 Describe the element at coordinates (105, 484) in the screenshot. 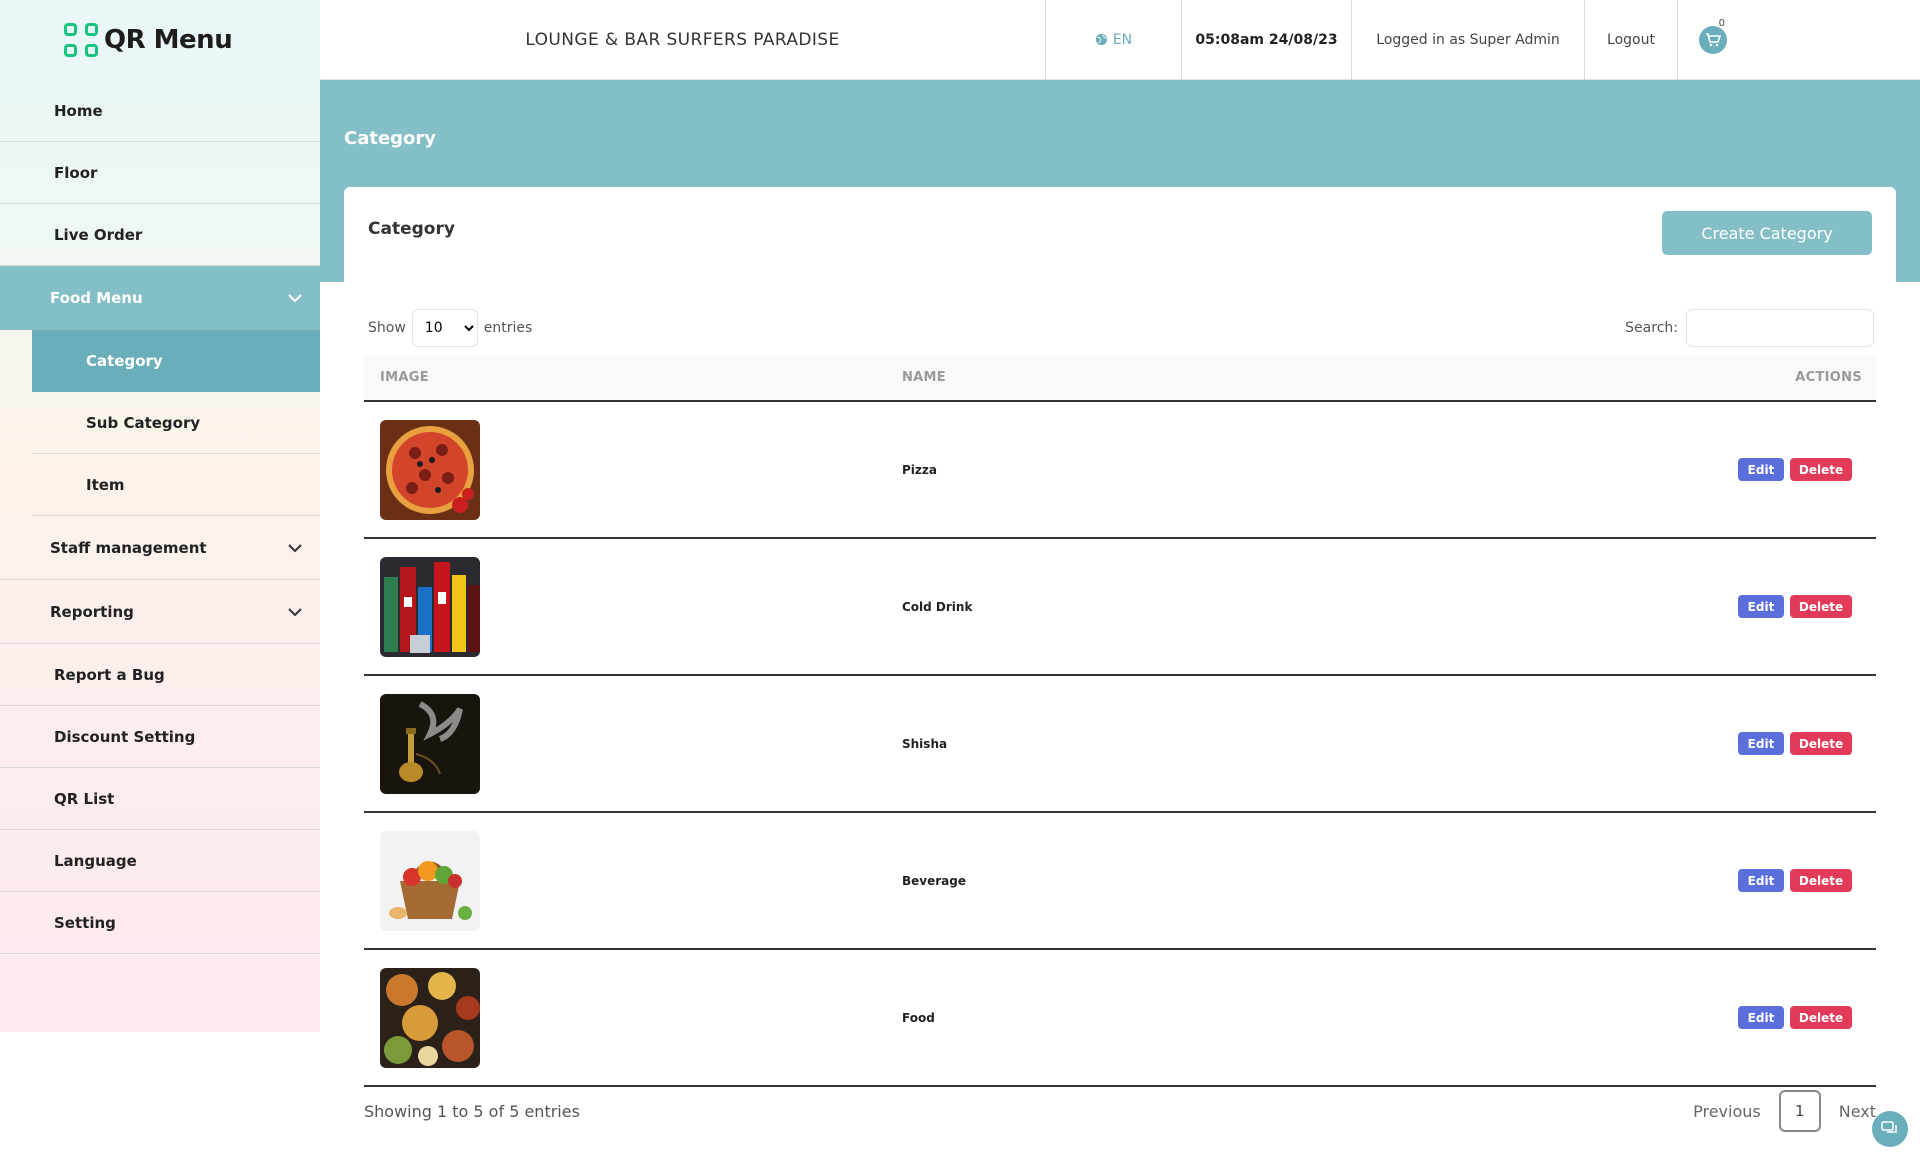

I see `sidebar-item-label: Item` at that location.